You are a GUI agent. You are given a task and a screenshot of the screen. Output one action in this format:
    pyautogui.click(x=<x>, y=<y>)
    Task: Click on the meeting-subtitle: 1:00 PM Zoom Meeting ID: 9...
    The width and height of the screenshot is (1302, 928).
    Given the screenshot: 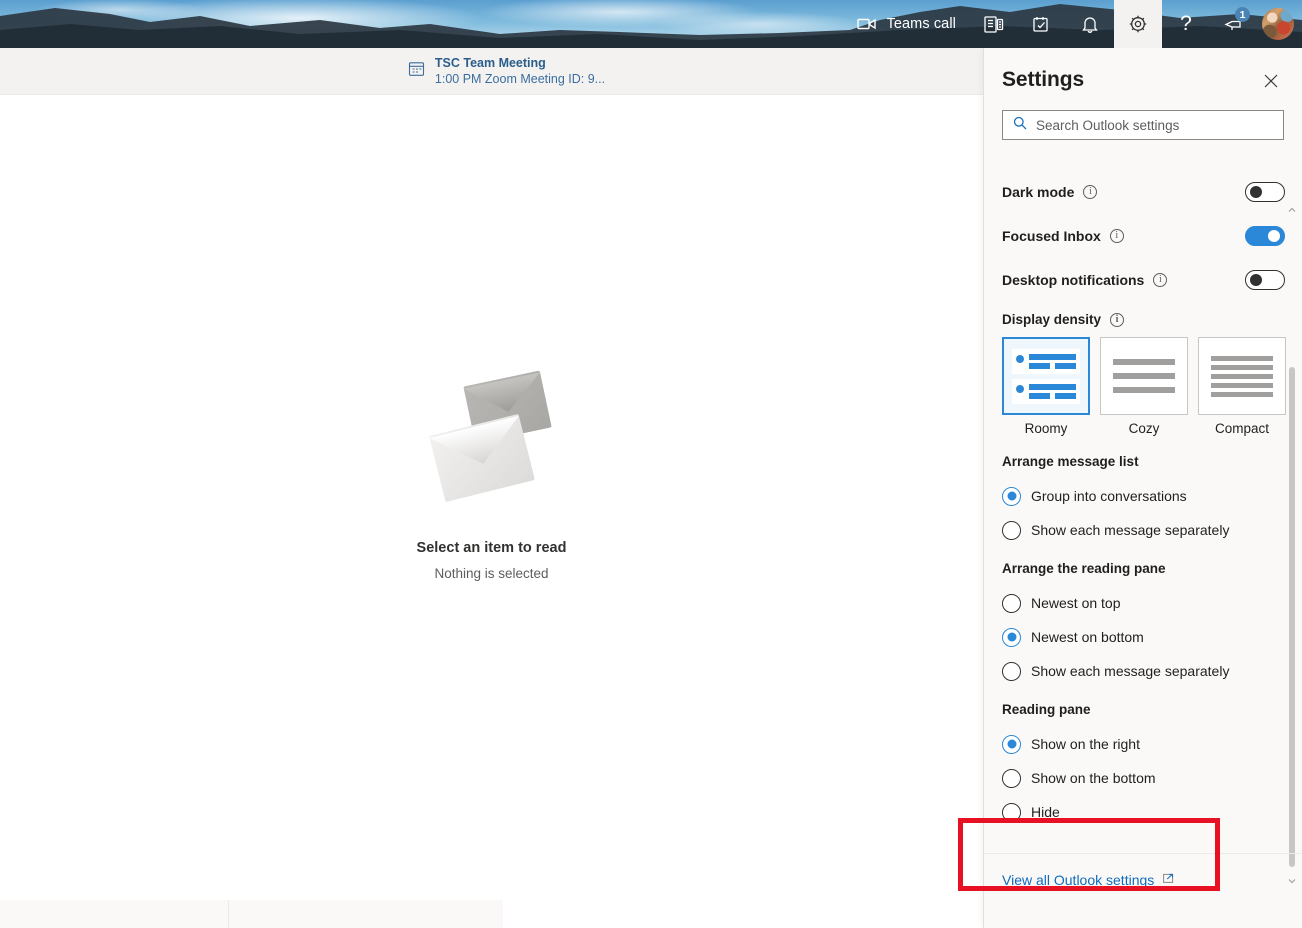 What is the action you would take?
    pyautogui.click(x=520, y=79)
    